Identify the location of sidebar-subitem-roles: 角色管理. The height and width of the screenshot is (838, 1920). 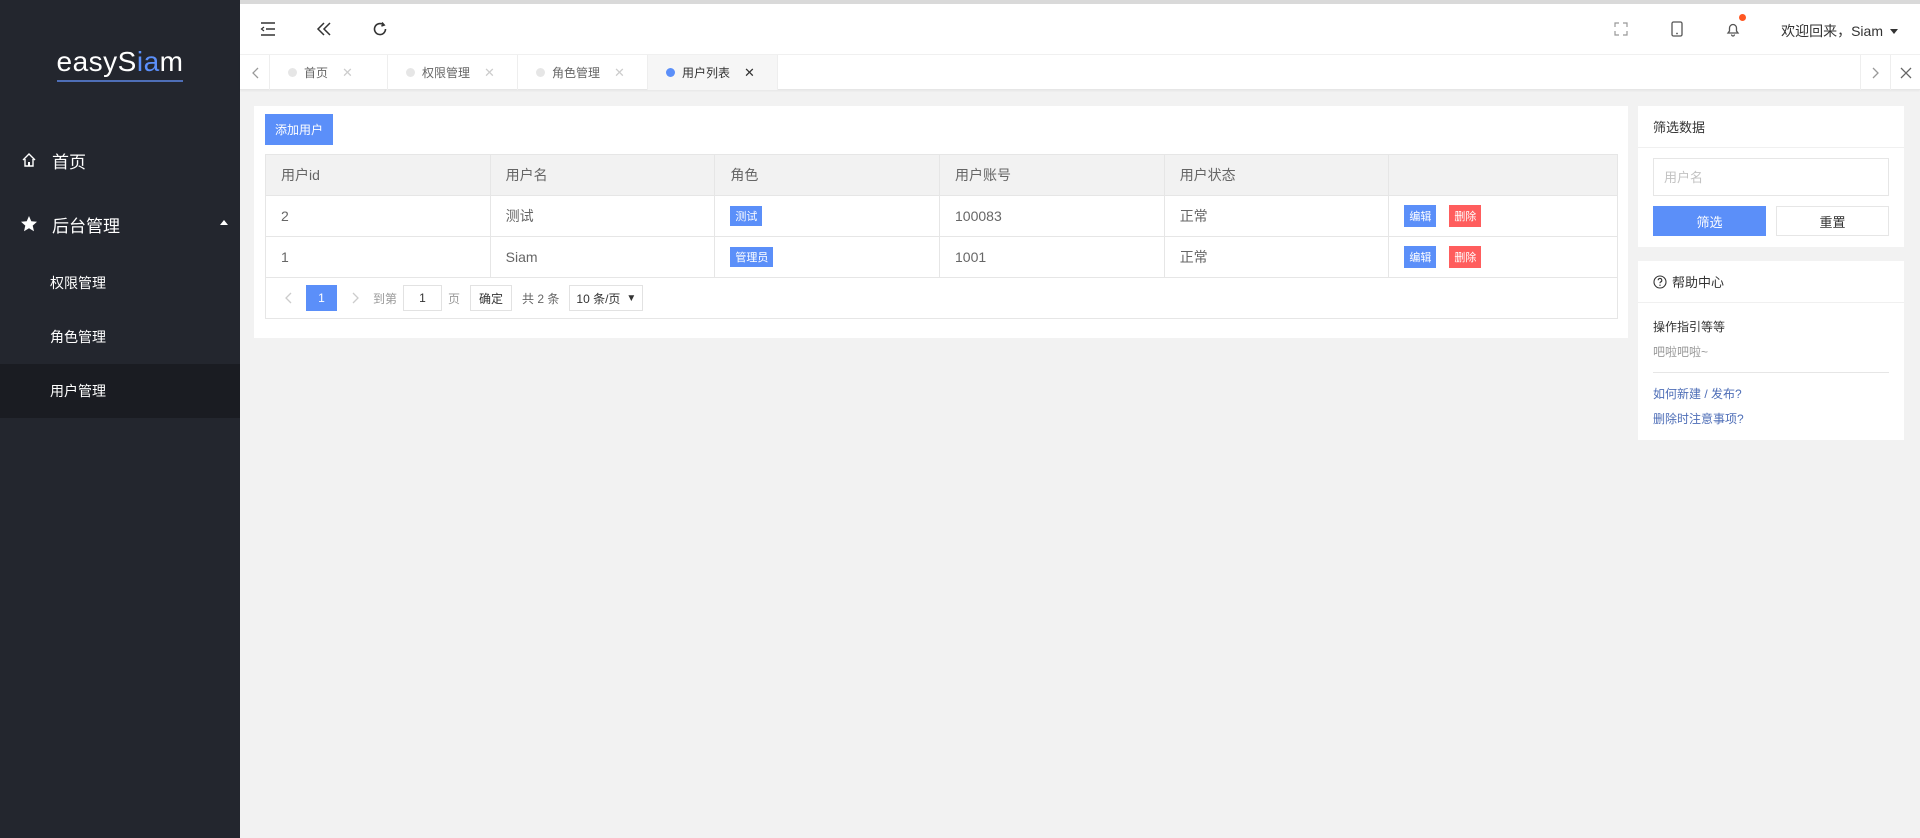
(120, 337).